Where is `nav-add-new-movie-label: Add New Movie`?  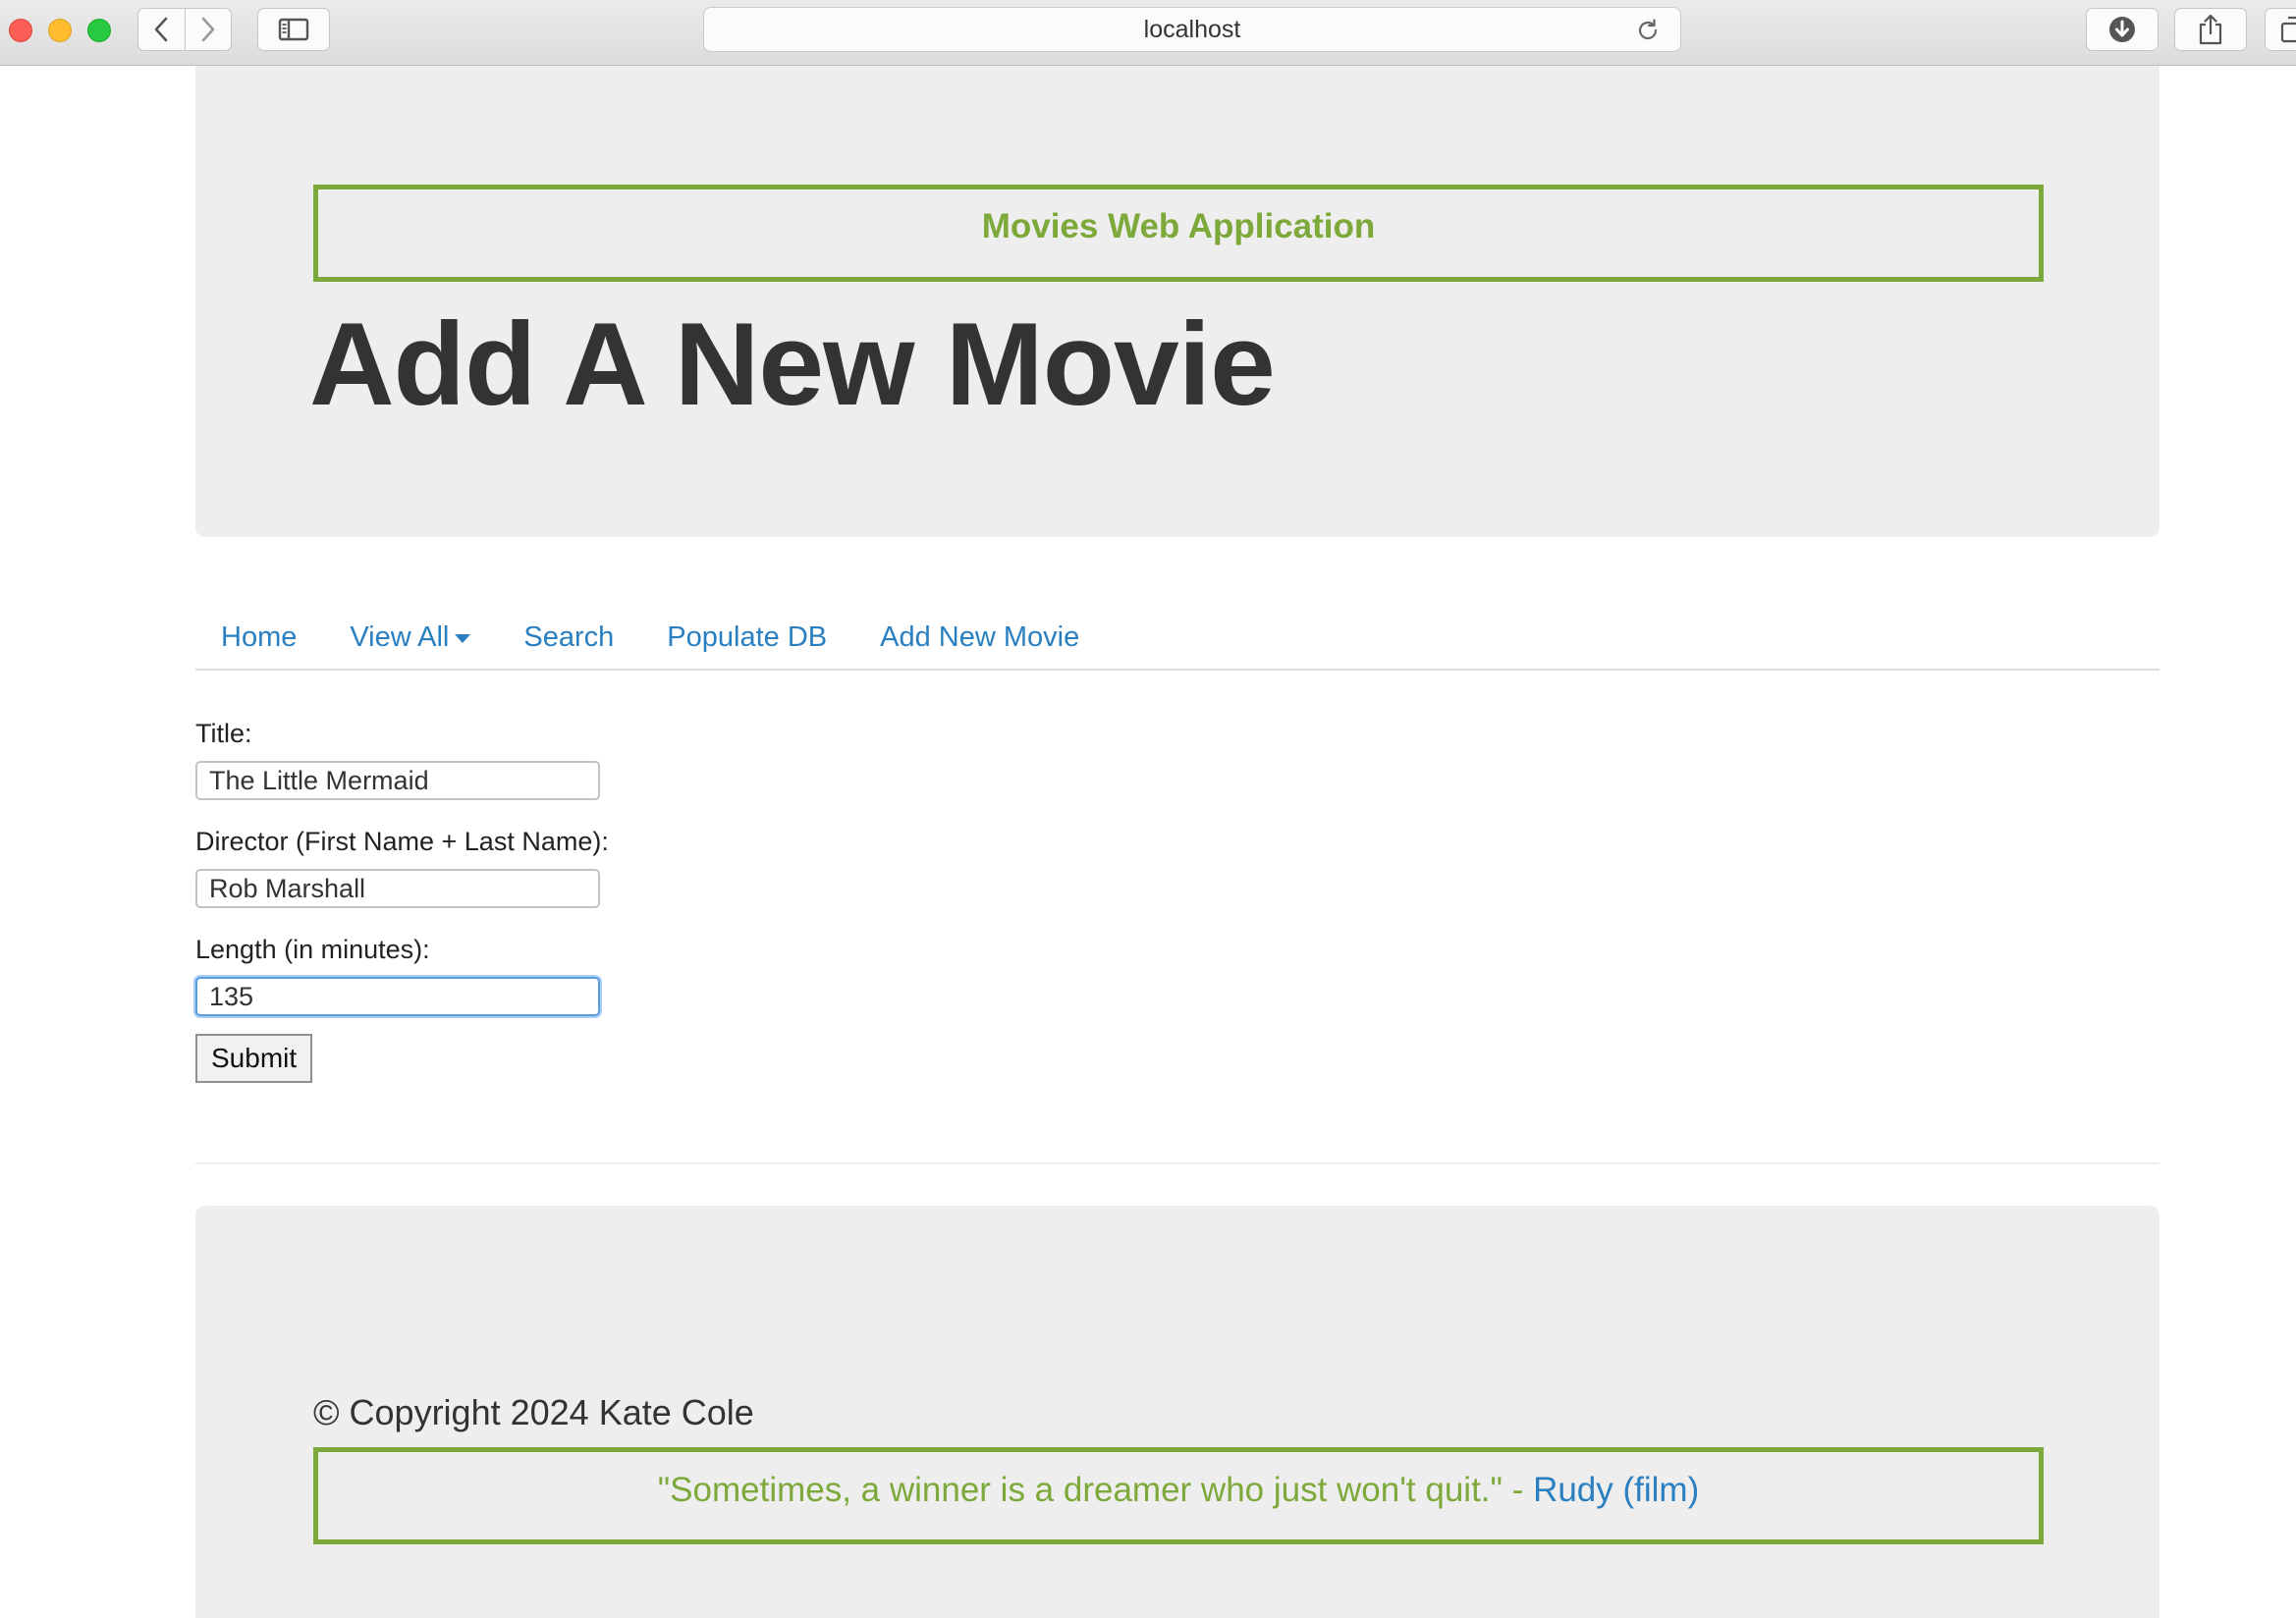 nav-add-new-movie-label: Add New Movie is located at coordinates (980, 637).